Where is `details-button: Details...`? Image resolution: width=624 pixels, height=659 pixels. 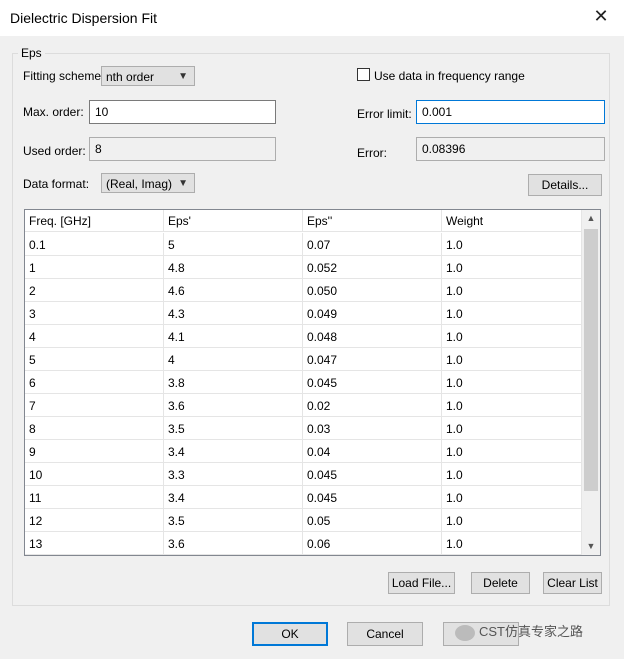 details-button: Details... is located at coordinates (565, 185).